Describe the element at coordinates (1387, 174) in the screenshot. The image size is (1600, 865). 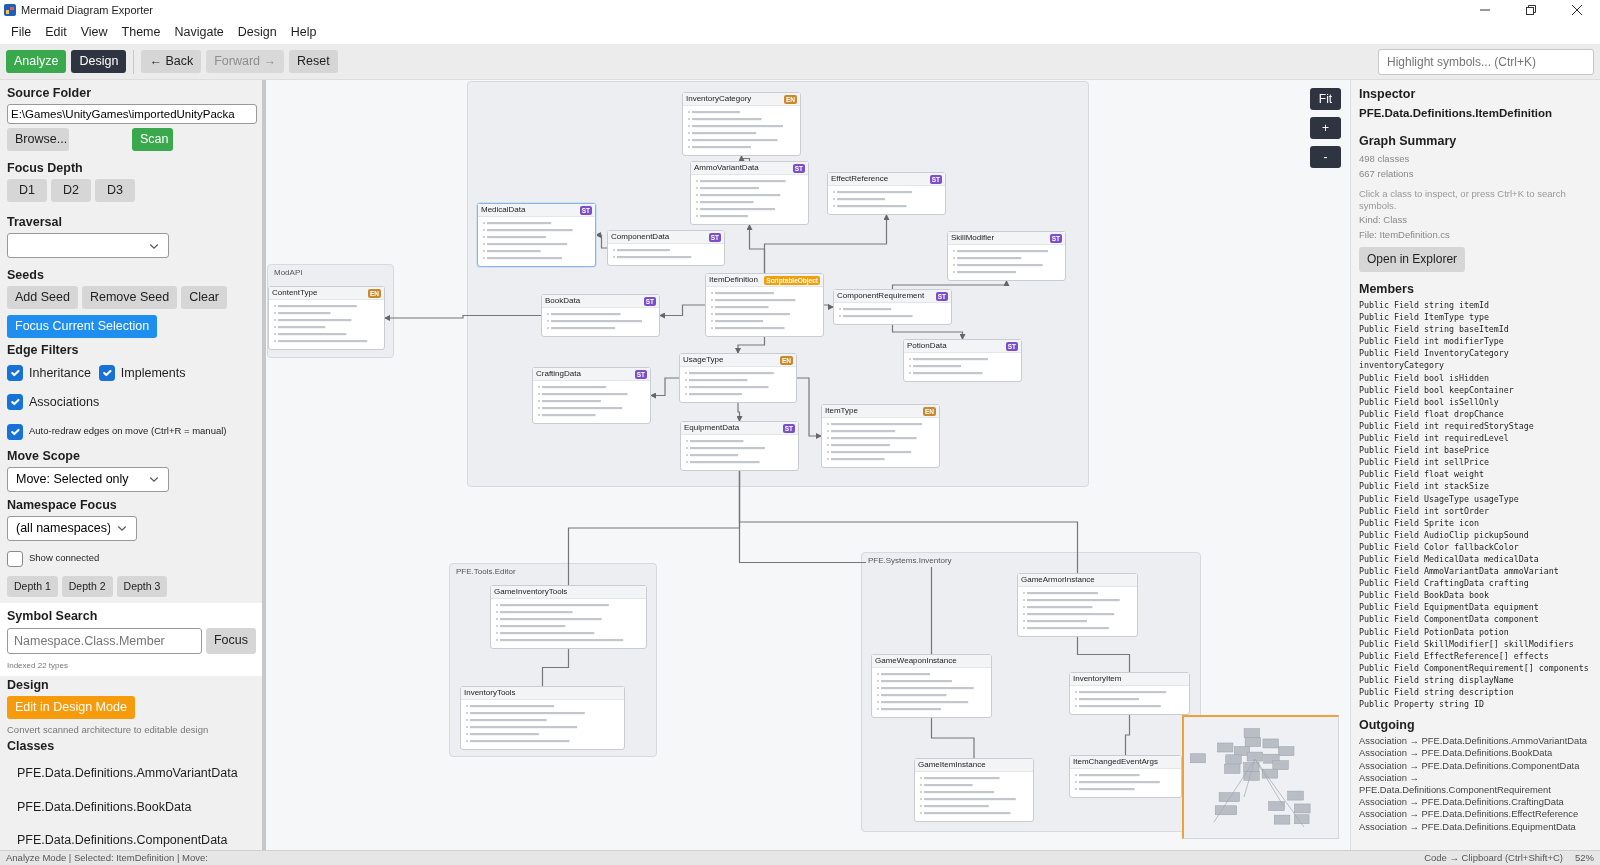
I see `summary-text: 667 relations` at that location.